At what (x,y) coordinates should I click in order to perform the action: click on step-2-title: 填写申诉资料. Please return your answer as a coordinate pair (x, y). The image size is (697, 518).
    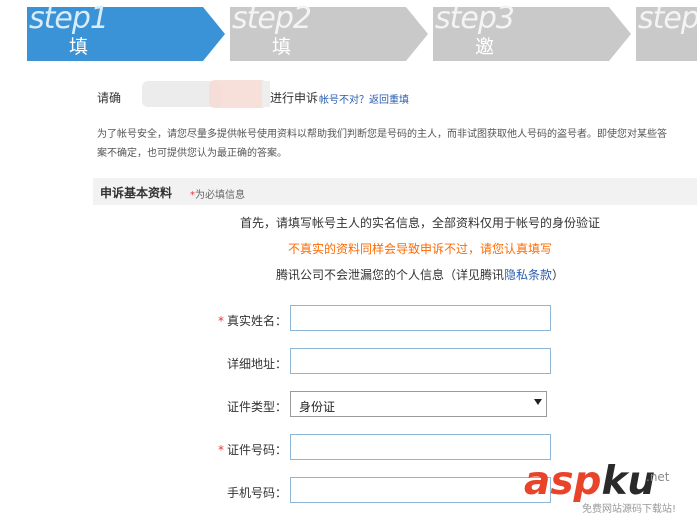
    Looking at the image, I should click on (283, 49).